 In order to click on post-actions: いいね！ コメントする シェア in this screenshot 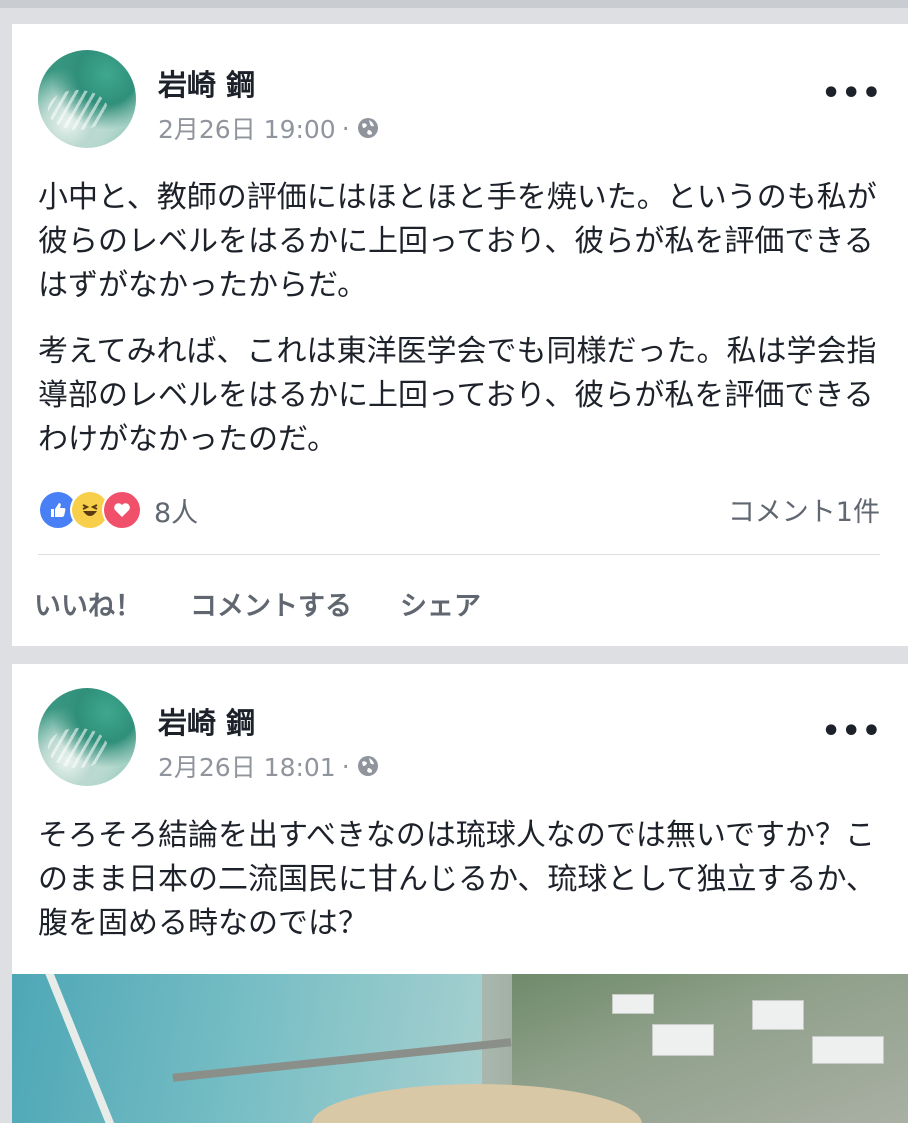, I will do `click(257, 603)`.